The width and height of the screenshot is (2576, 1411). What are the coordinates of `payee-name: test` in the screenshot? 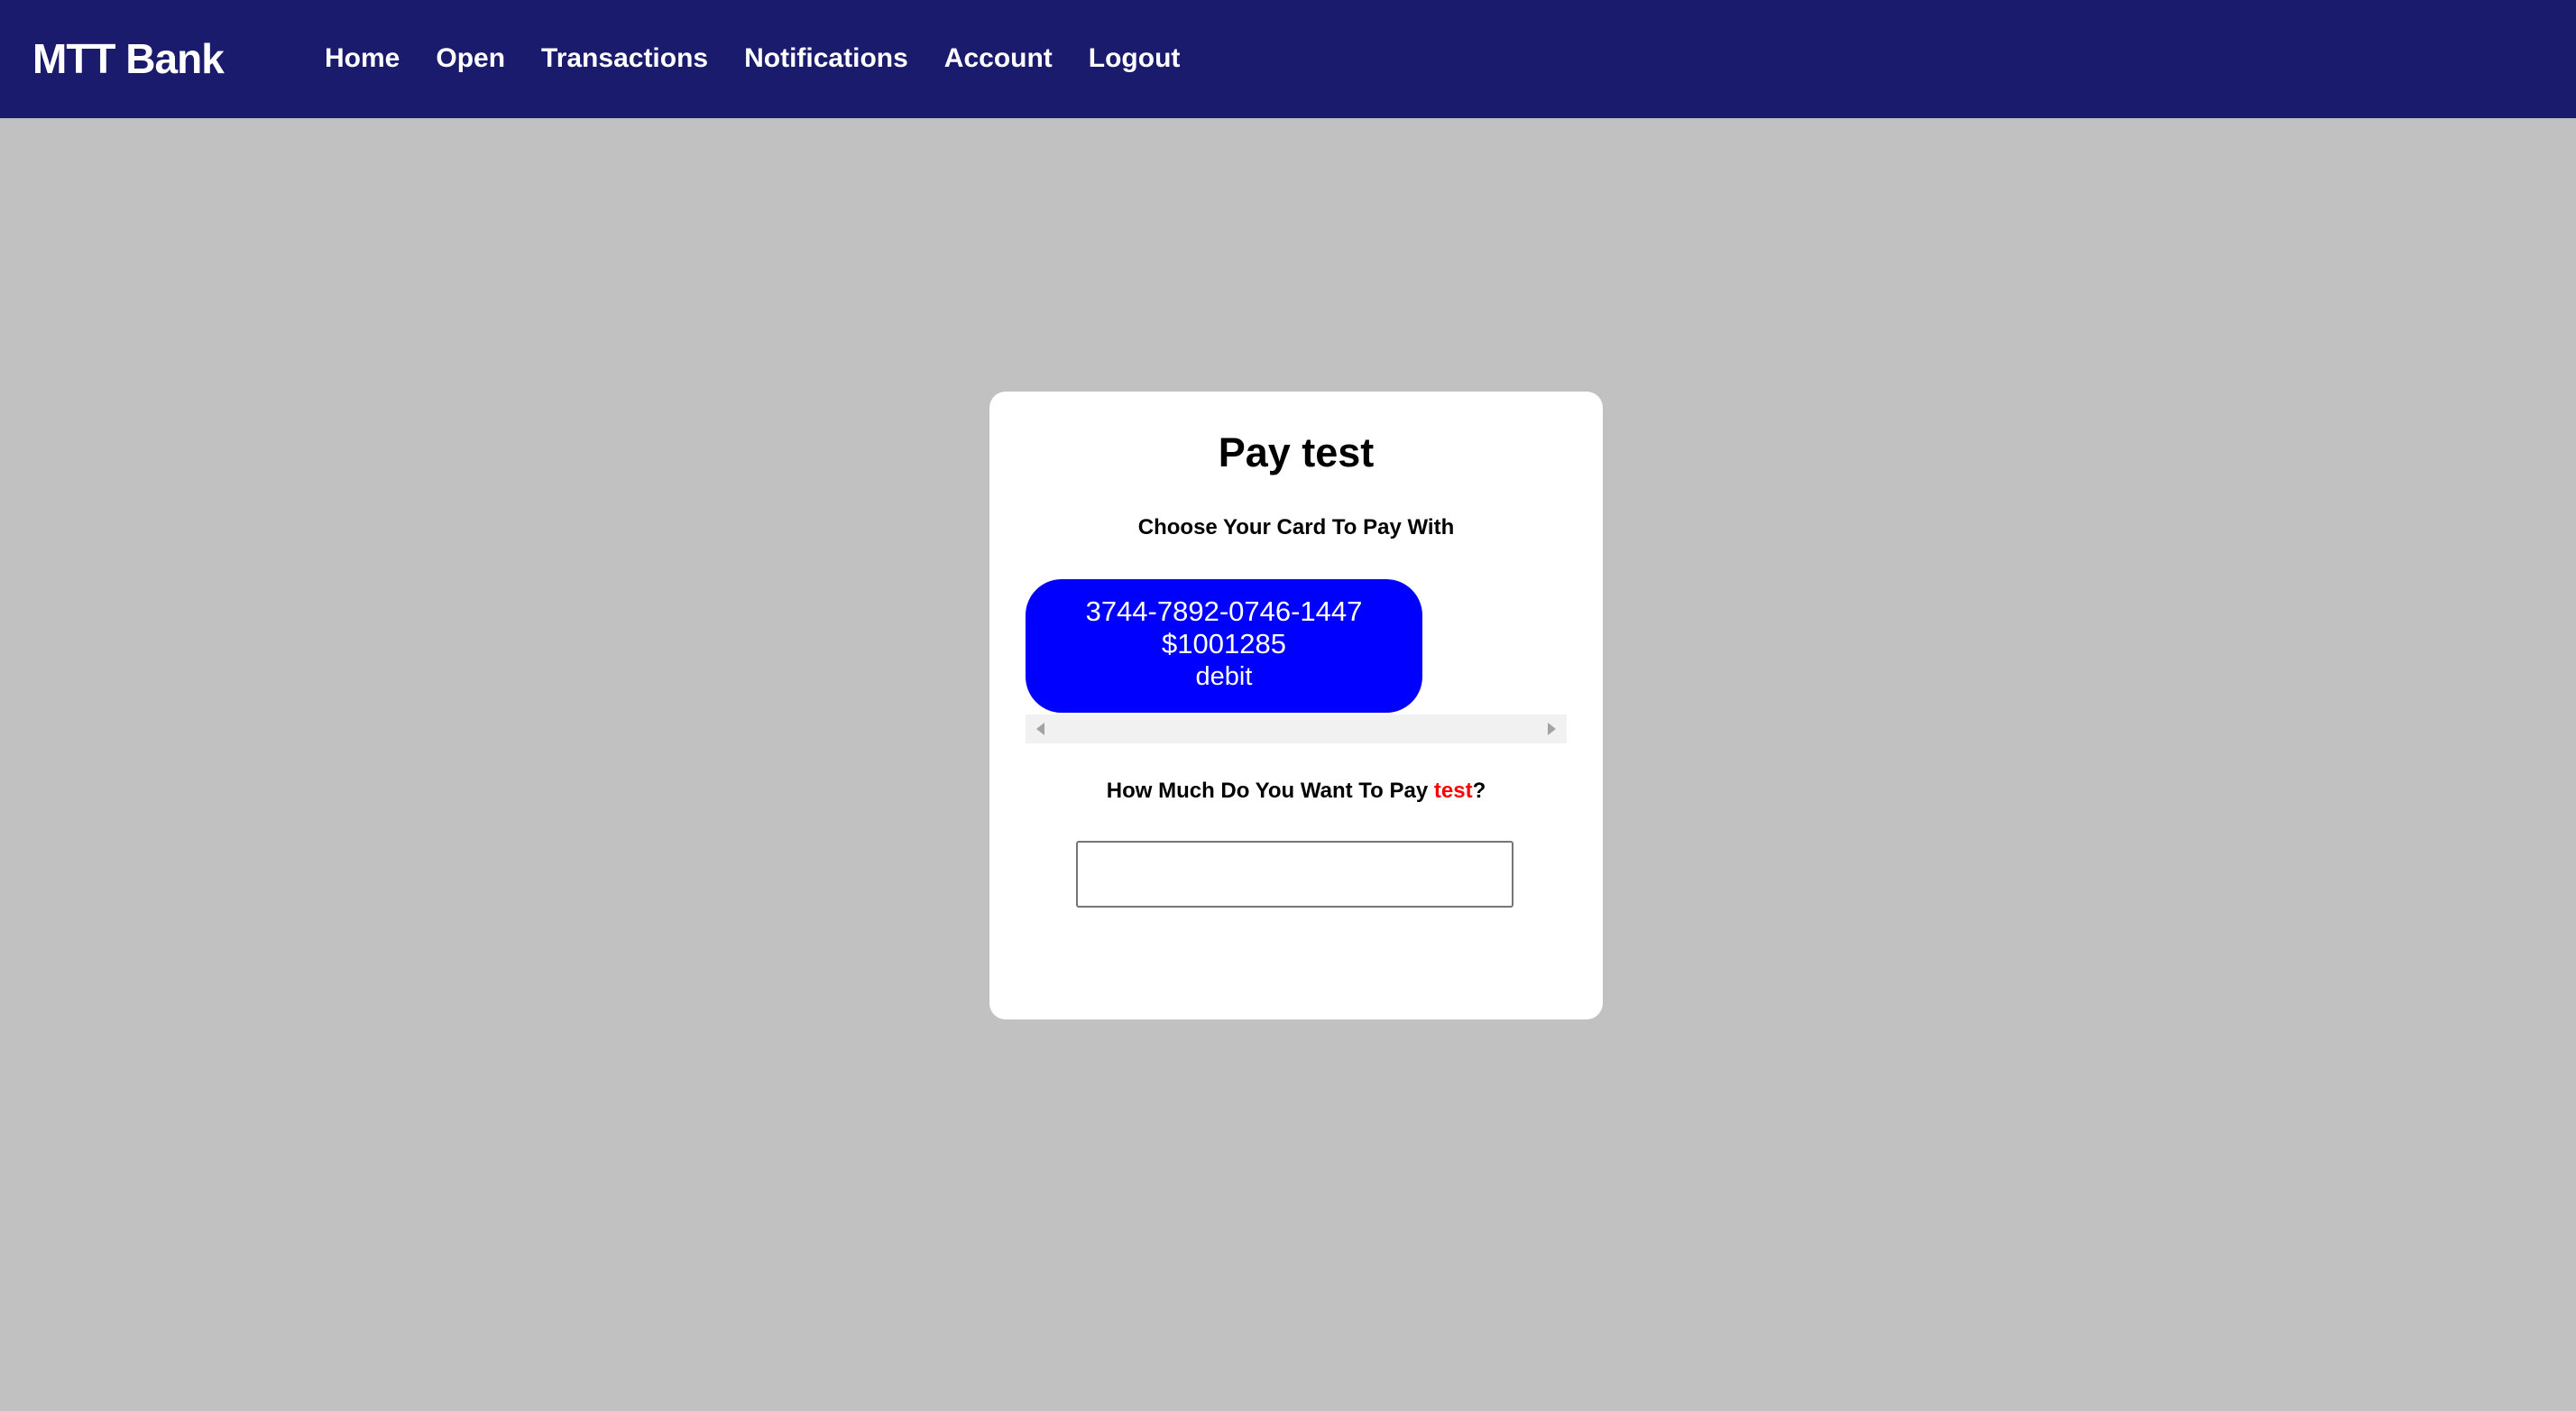 It's located at (1453, 791).